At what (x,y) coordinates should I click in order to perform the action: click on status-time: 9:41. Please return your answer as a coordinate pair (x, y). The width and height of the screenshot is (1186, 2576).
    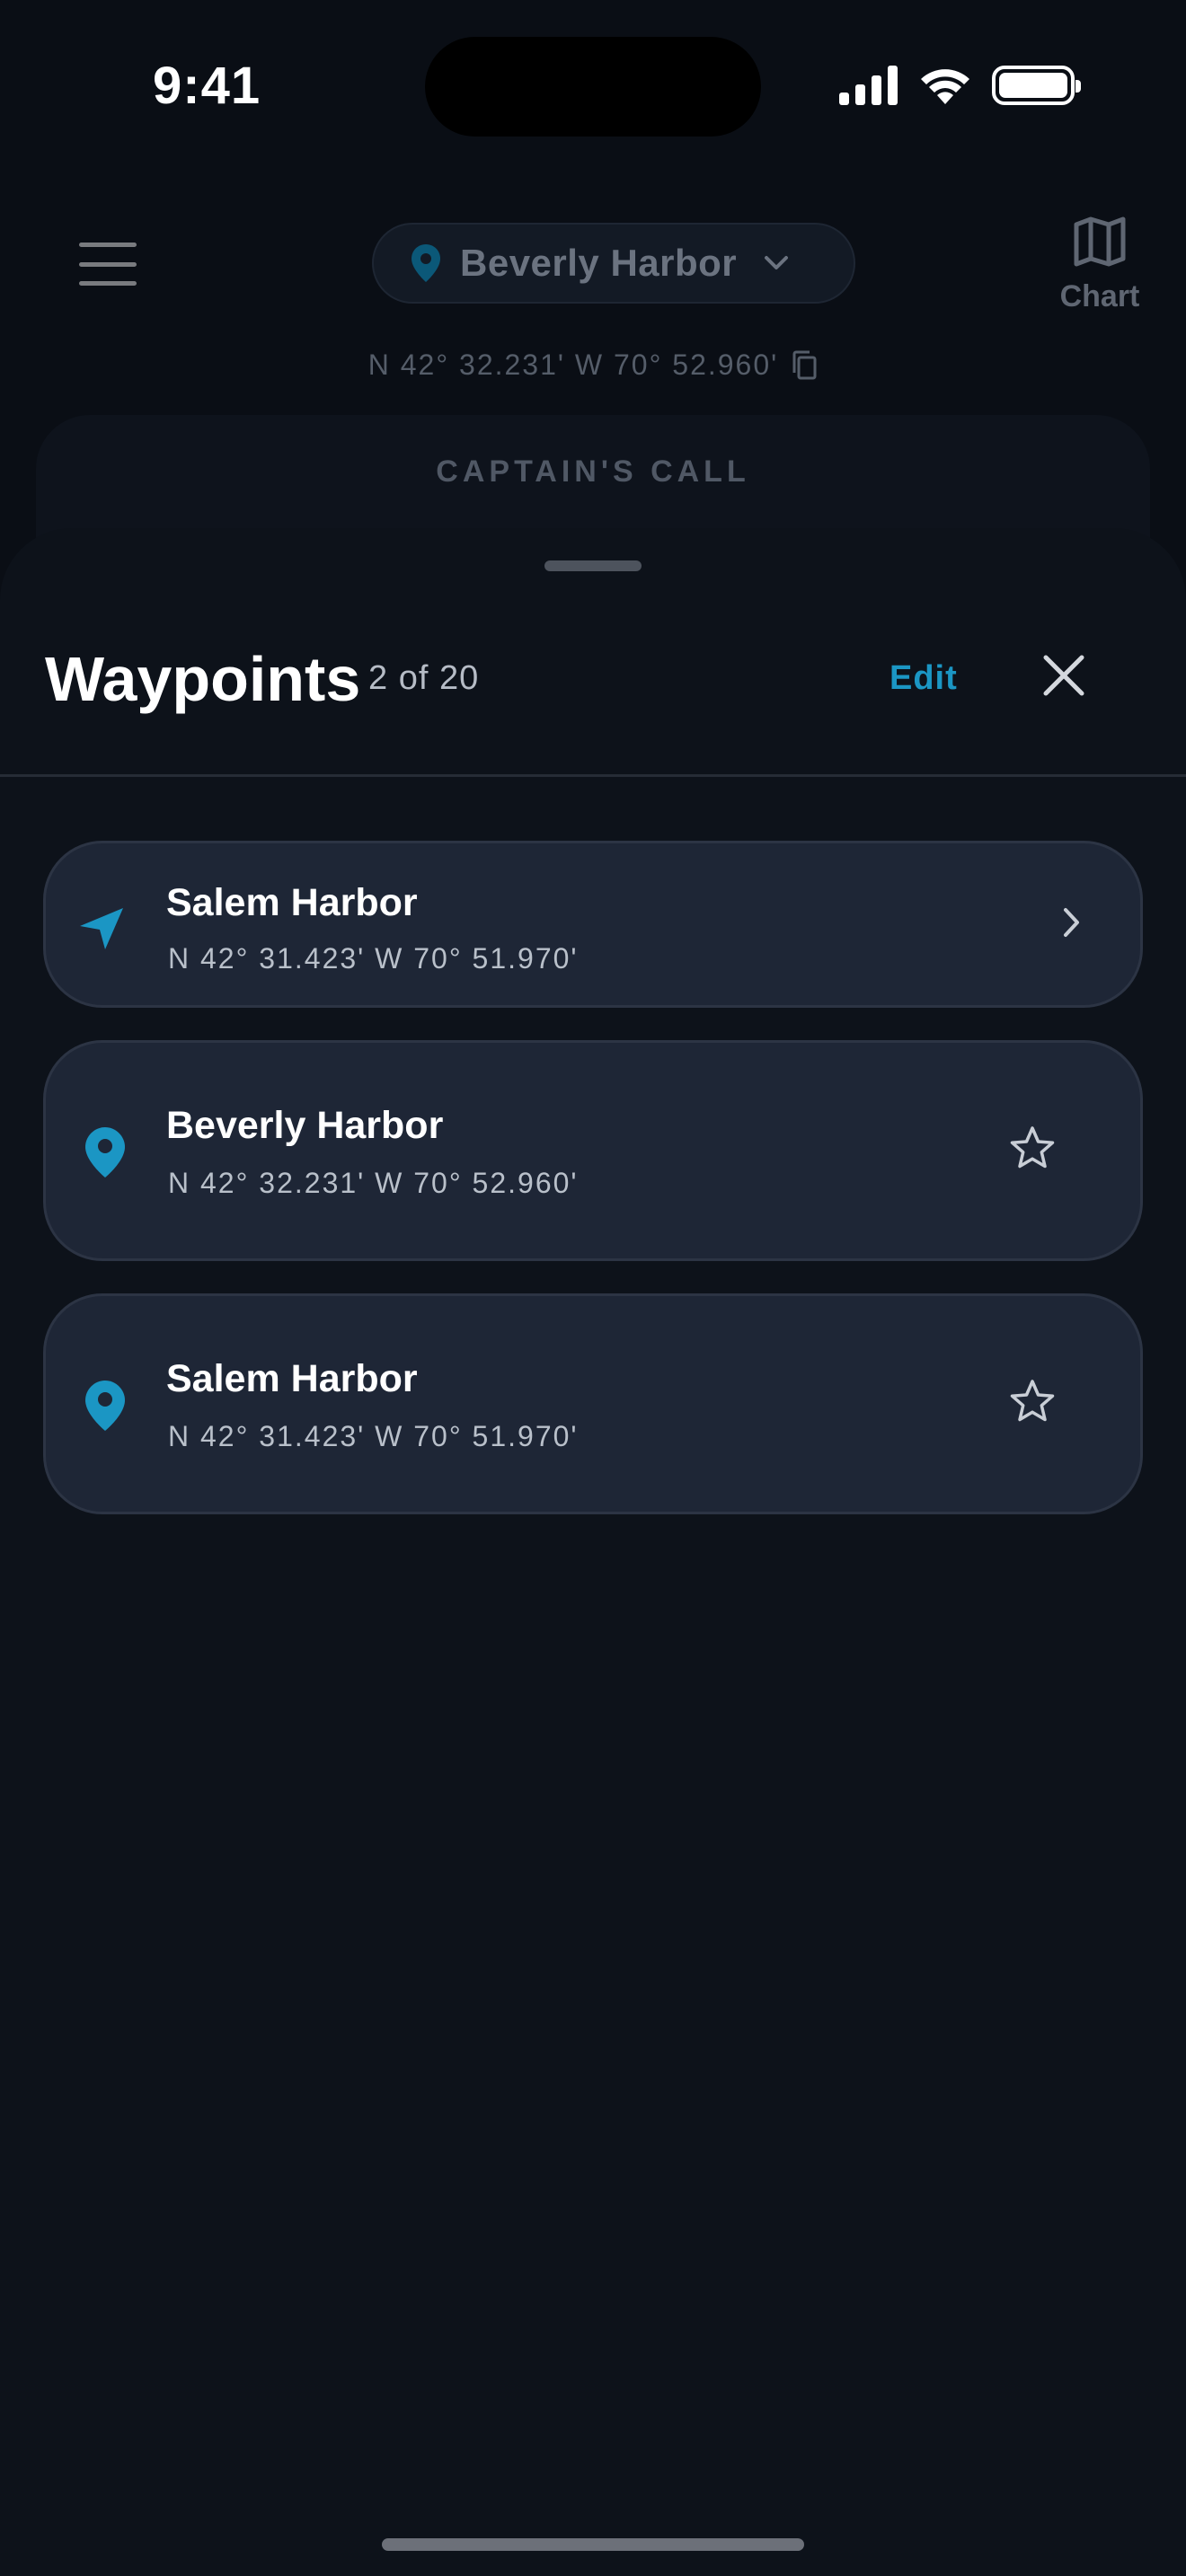
    Looking at the image, I should click on (207, 86).